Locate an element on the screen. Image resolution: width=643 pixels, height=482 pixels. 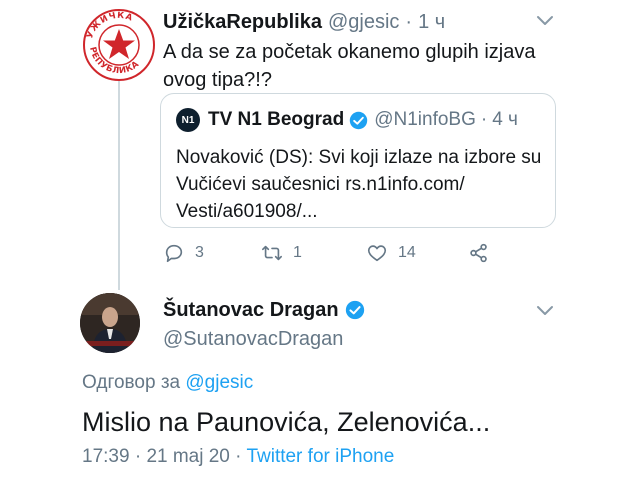
quoted-tweet-header: TV N1 Beograd @N1infoBG · 4 ч is located at coordinates (363, 120).